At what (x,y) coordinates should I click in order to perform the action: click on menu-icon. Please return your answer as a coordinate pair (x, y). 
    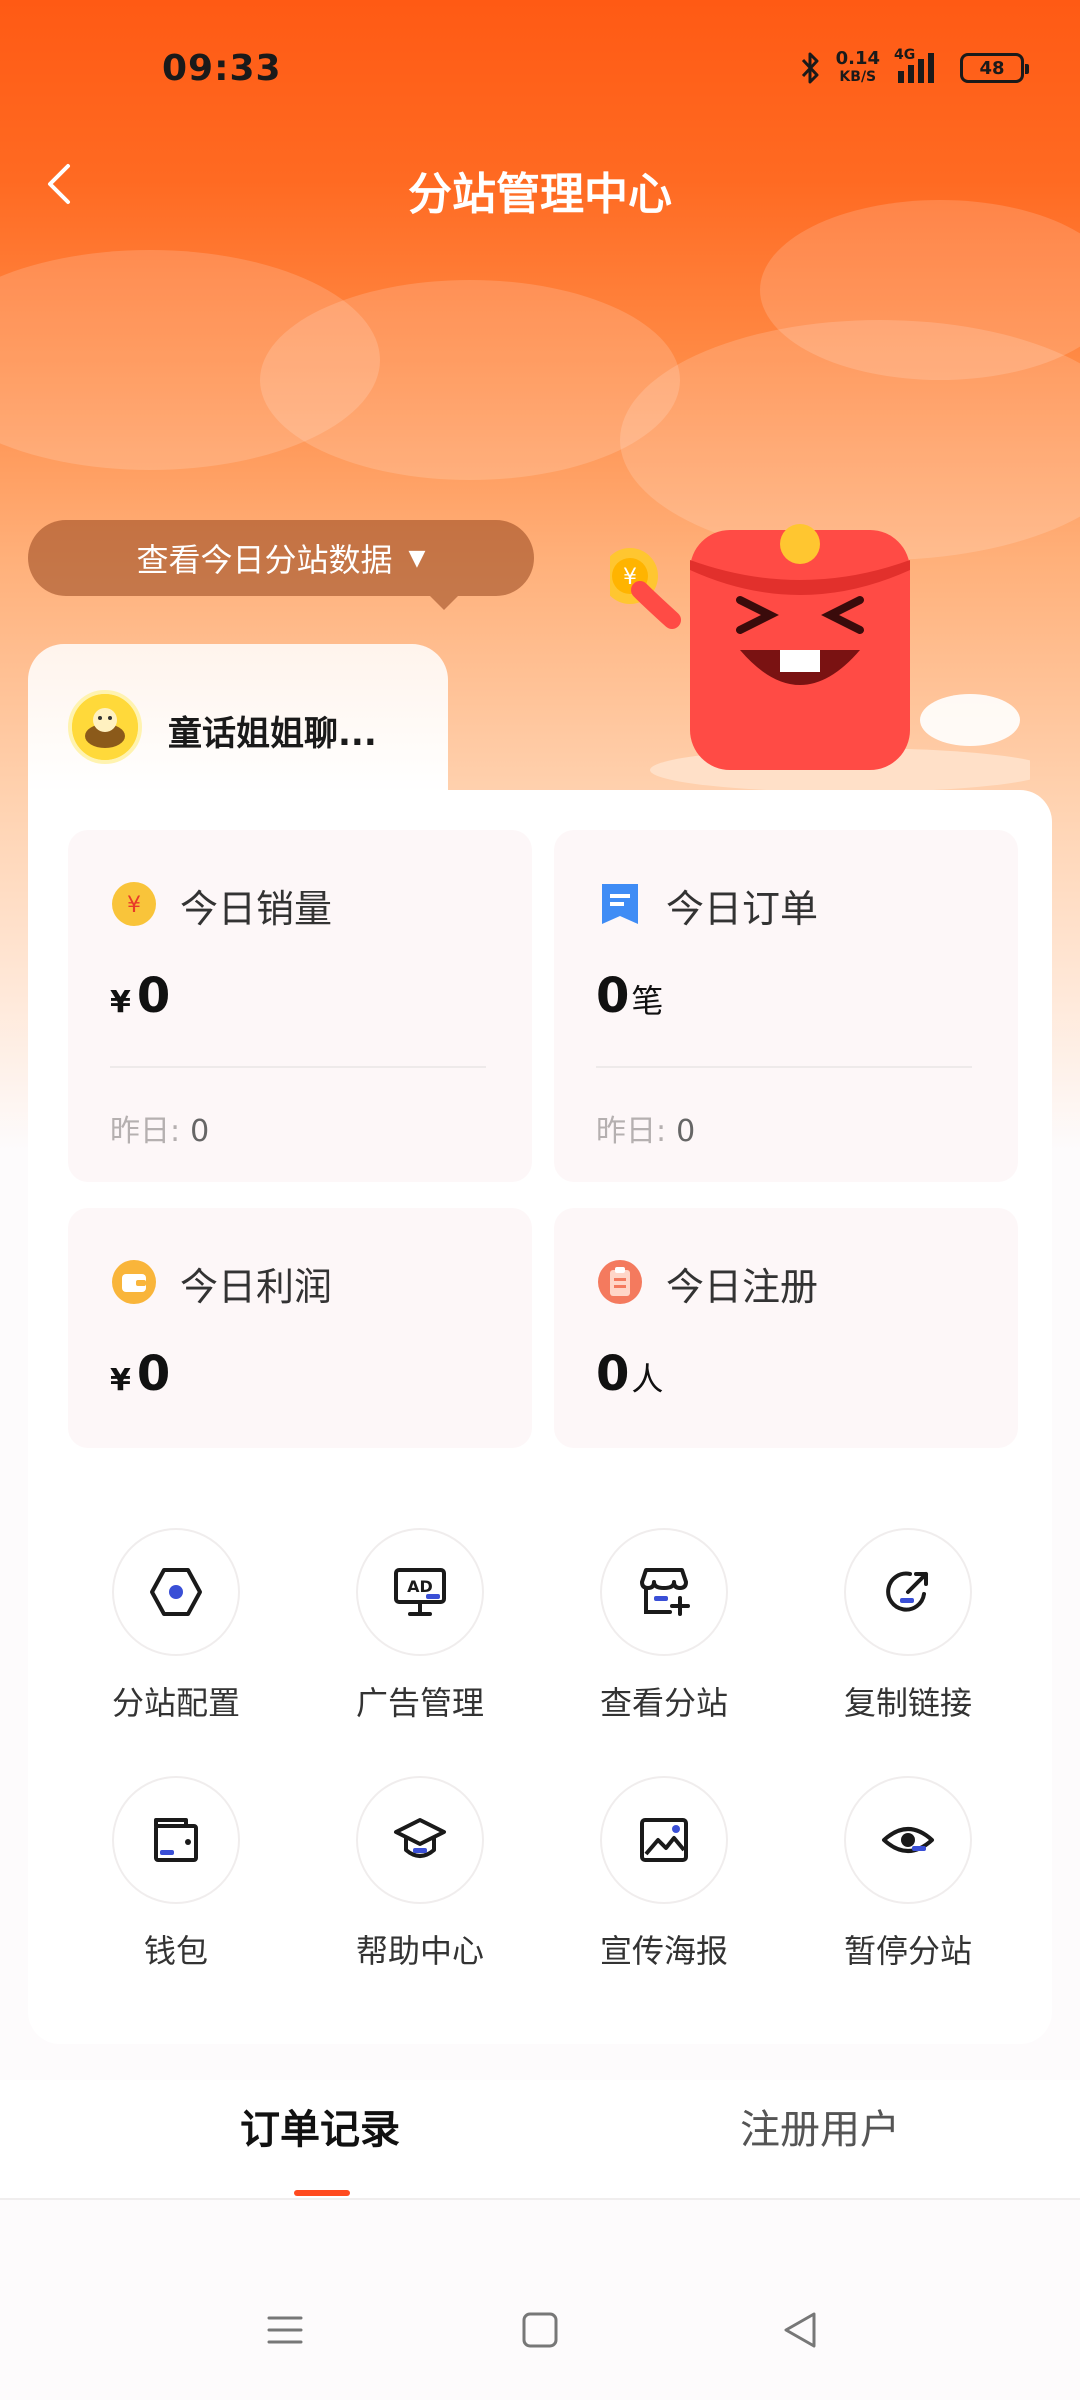
    Looking at the image, I should click on (285, 2330).